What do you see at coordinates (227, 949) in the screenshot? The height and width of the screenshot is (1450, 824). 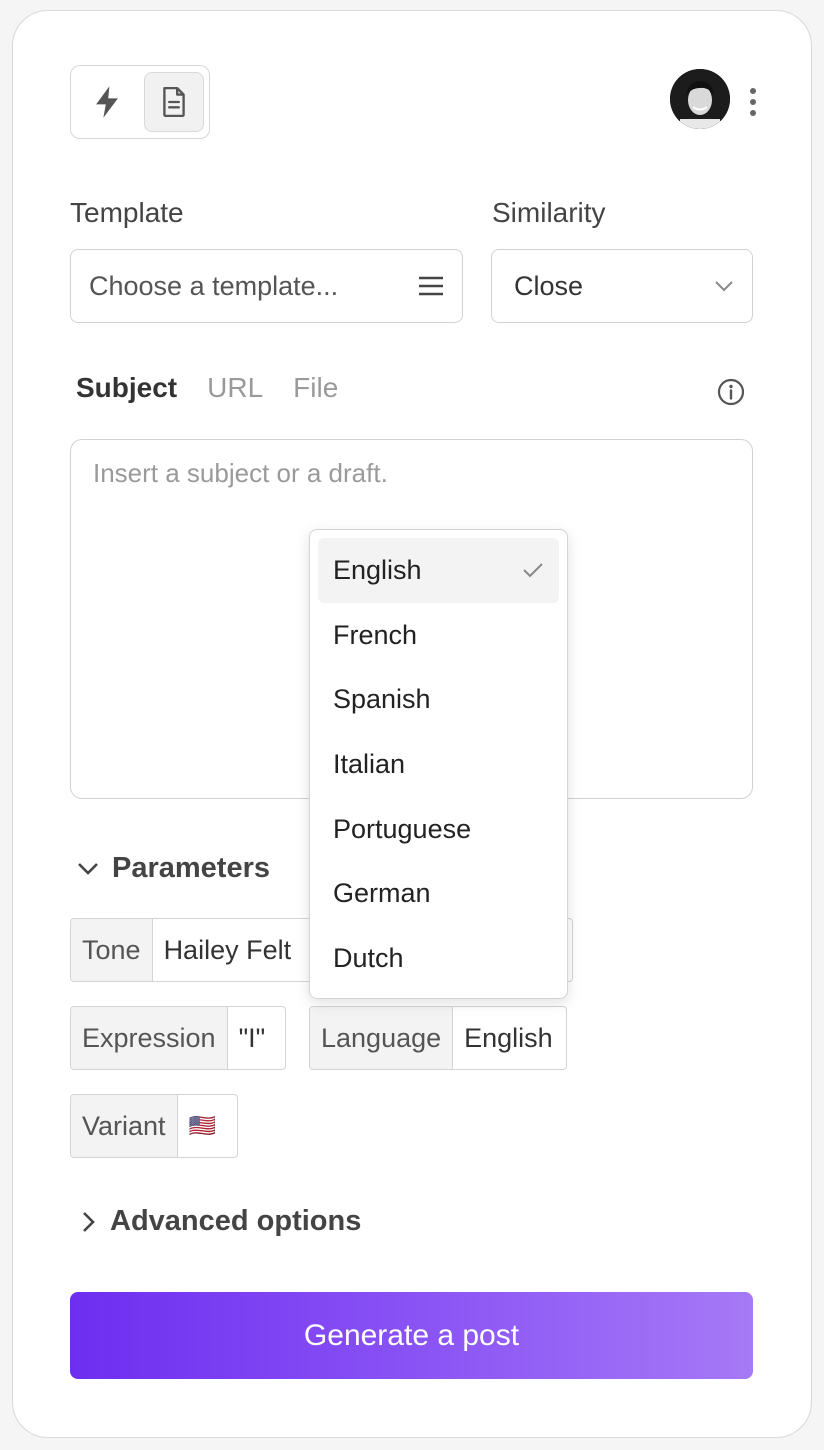 I see `tone-value: Hailey Felt` at bounding box center [227, 949].